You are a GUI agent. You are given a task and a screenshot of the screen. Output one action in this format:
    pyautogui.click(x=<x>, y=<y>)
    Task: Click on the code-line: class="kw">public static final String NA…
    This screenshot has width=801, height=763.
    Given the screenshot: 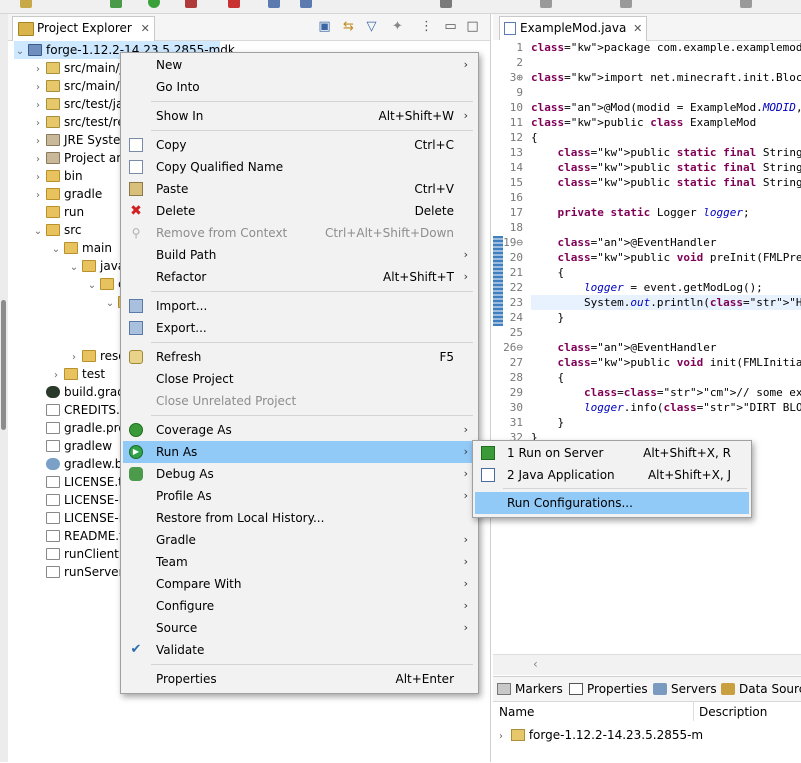 What is the action you would take?
    pyautogui.click(x=666, y=167)
    